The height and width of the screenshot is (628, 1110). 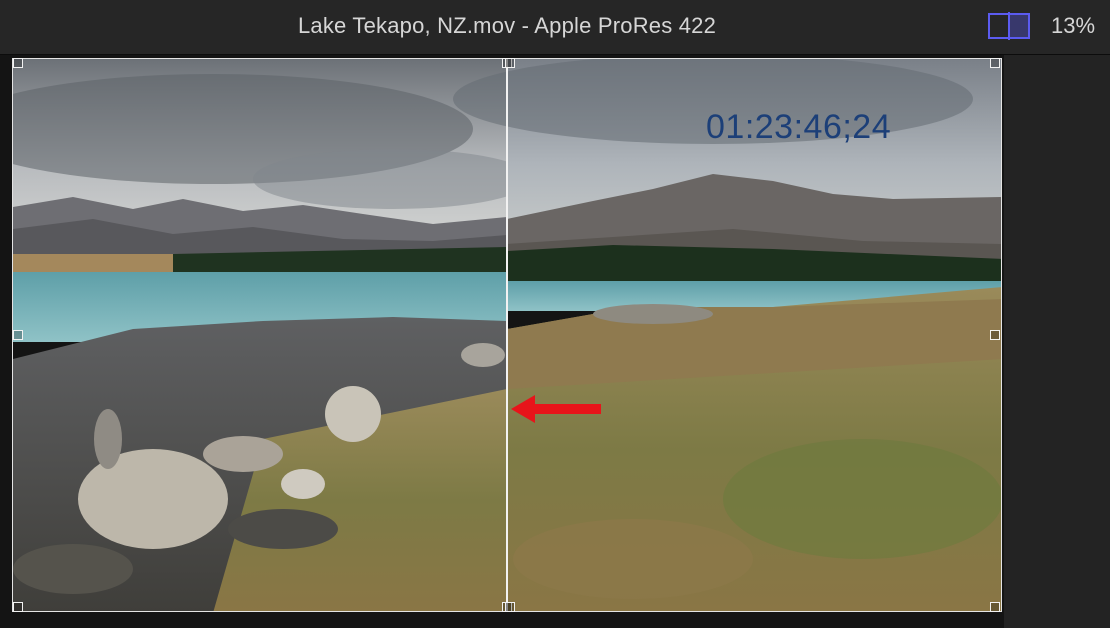 I want to click on frame-handle-top-center-right, so click(x=510, y=63).